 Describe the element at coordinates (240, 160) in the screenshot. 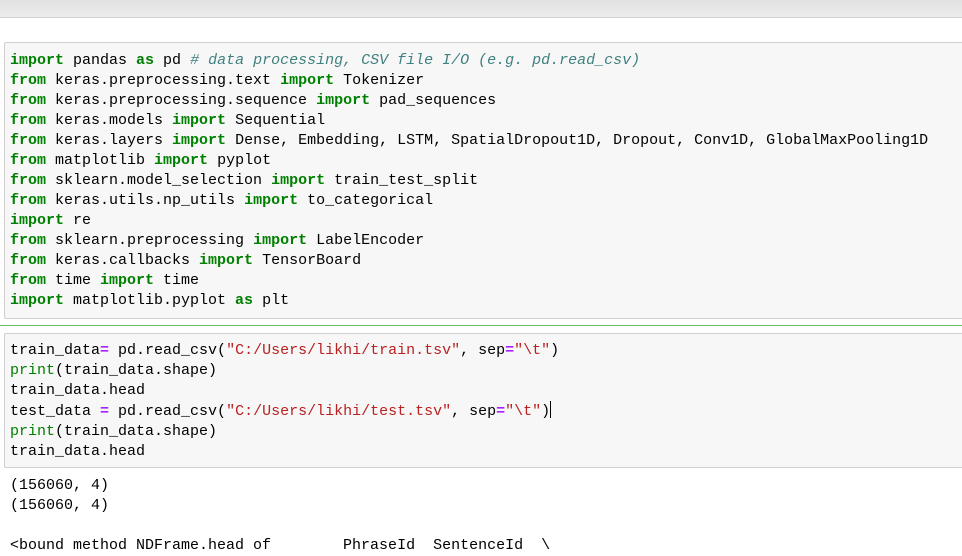

I see `code-token: pyplot` at that location.